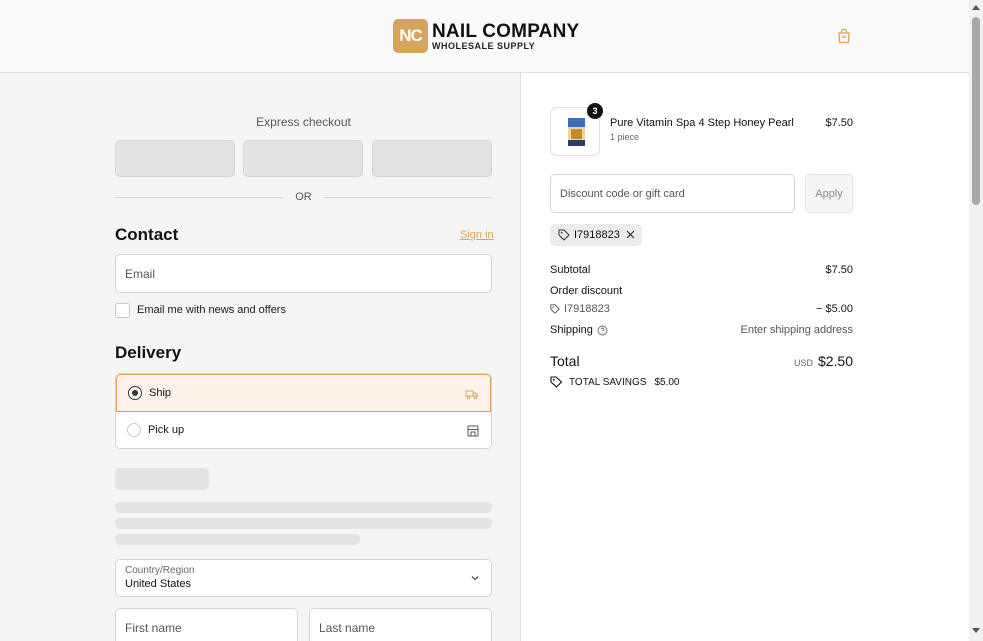 The height and width of the screenshot is (641, 983). I want to click on help-icon, so click(602, 330).